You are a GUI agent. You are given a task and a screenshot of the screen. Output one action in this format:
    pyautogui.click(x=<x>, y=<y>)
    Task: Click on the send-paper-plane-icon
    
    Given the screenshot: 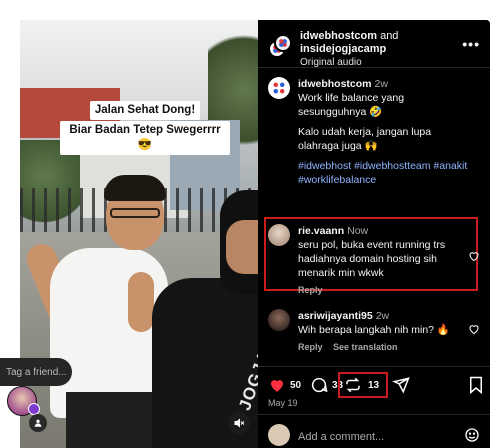 What is the action you would take?
    pyautogui.click(x=401, y=385)
    